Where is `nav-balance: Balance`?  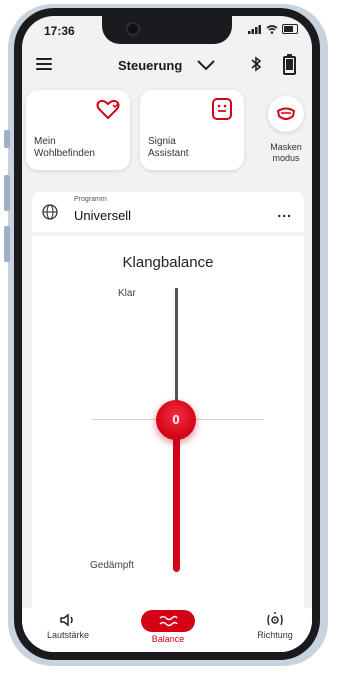 nav-balance: Balance is located at coordinates (168, 630).